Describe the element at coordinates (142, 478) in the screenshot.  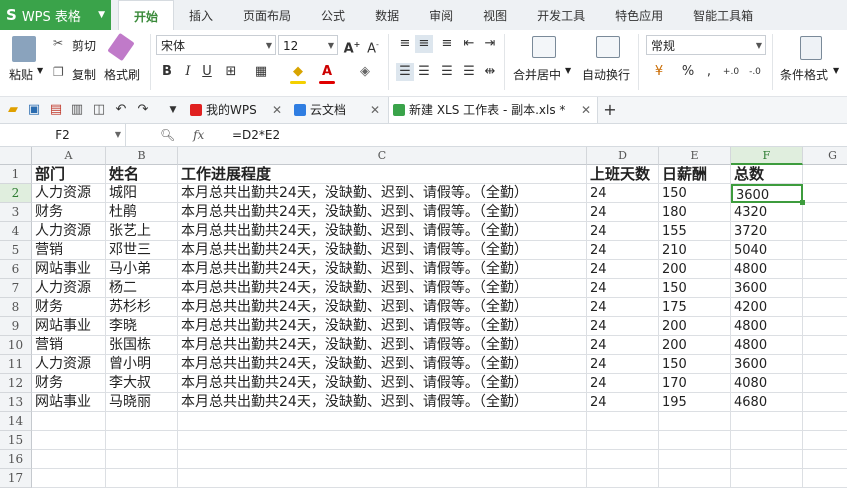
I see `cell-b17` at that location.